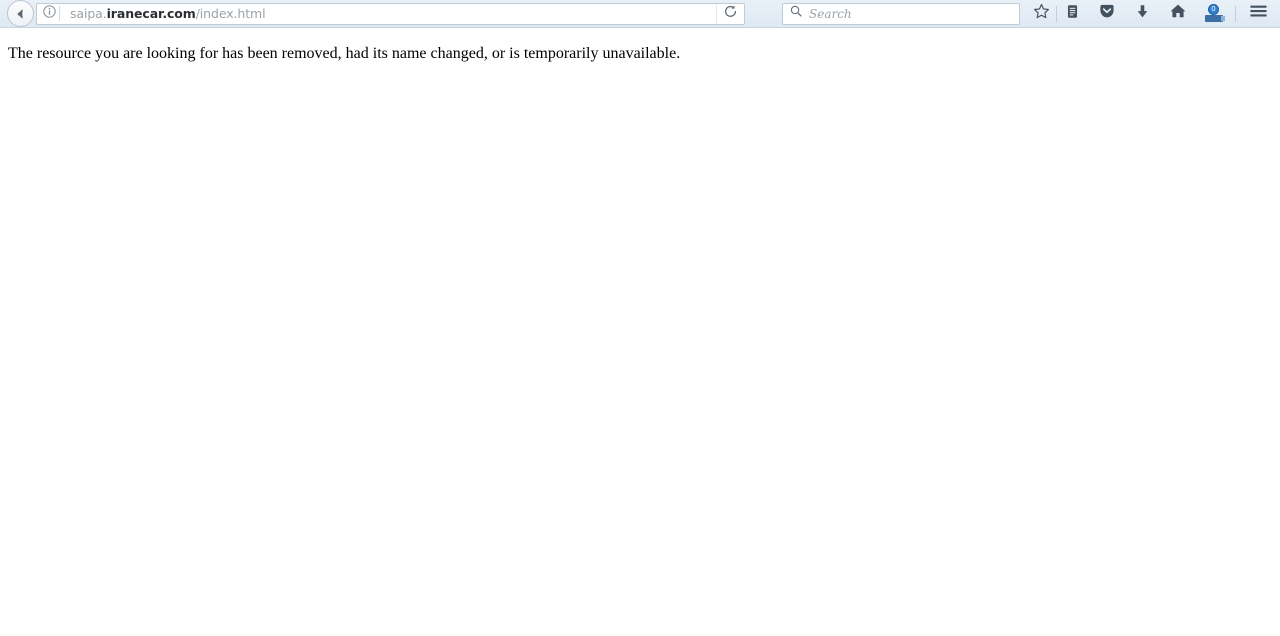 The width and height of the screenshot is (1280, 636). I want to click on download-arrow-icon, so click(1142, 14).